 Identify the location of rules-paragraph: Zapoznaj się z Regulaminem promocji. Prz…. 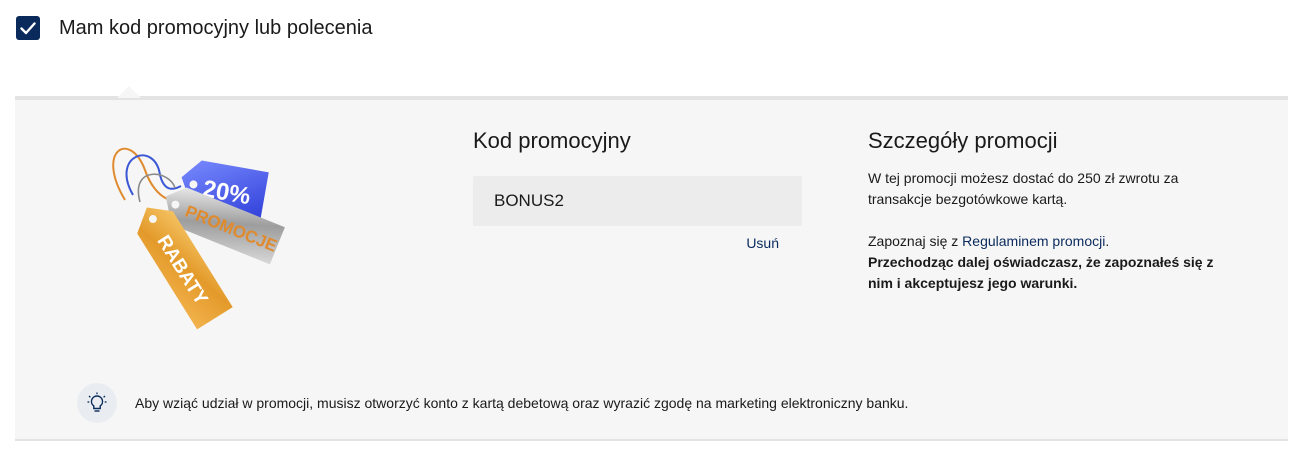
(1043, 262).